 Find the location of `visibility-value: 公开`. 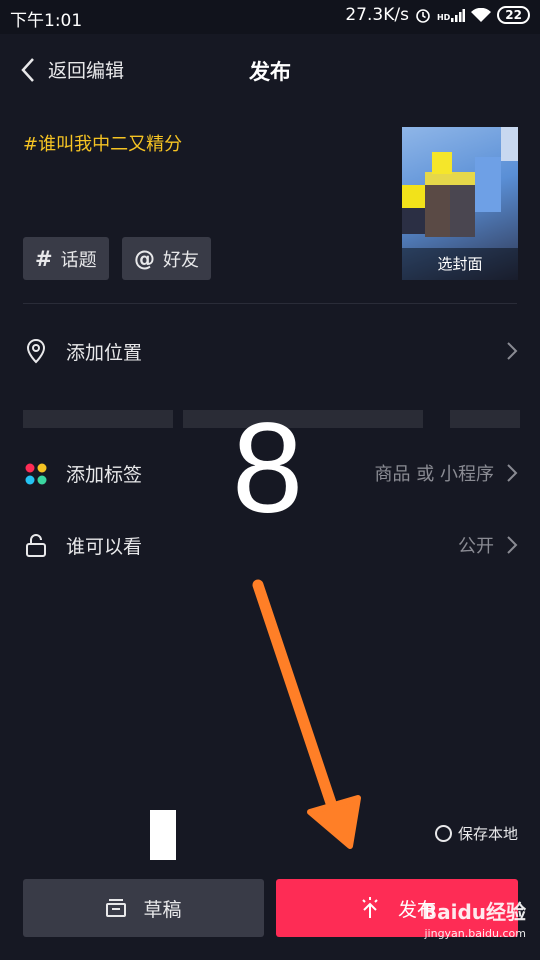

visibility-value: 公开 is located at coordinates (476, 546).